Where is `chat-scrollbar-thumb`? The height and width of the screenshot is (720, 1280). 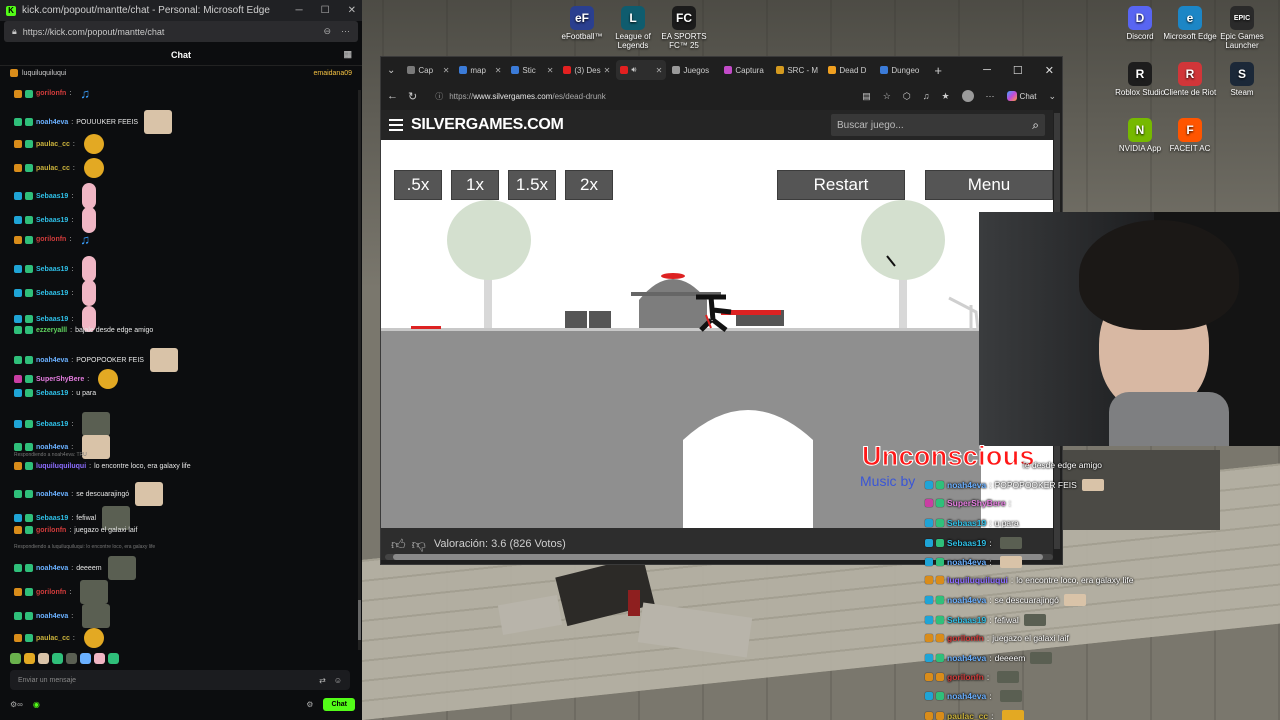 chat-scrollbar-thumb is located at coordinates (359, 620).